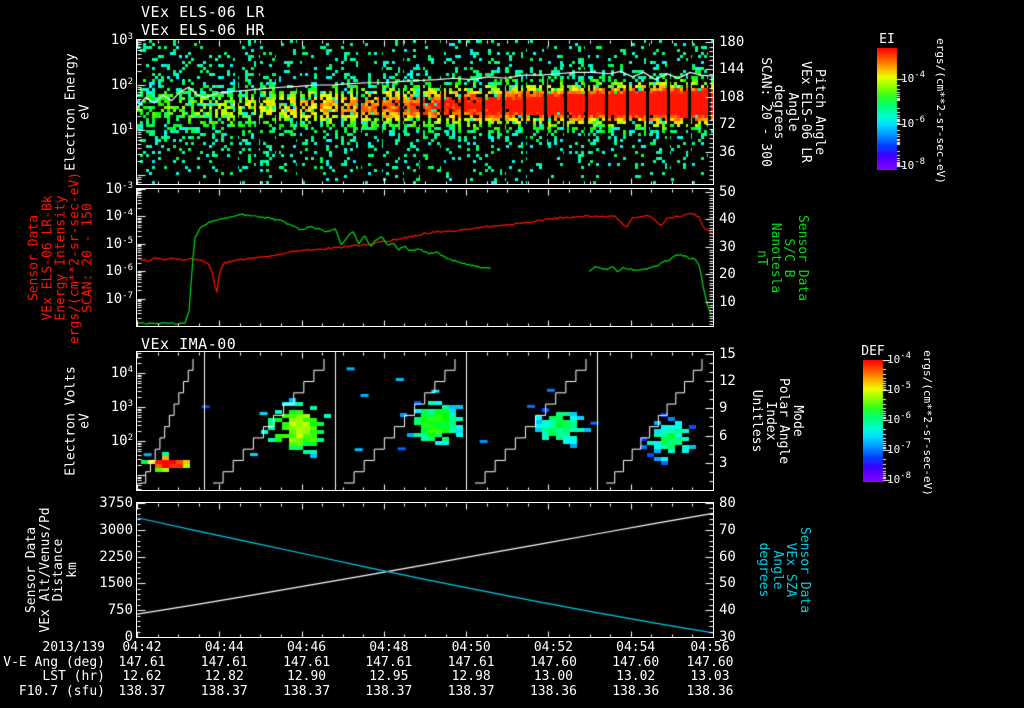 Image resolution: width=1024 pixels, height=708 pixels. What do you see at coordinates (723, 462) in the screenshot?
I see `y2-tick-label: 3` at bounding box center [723, 462].